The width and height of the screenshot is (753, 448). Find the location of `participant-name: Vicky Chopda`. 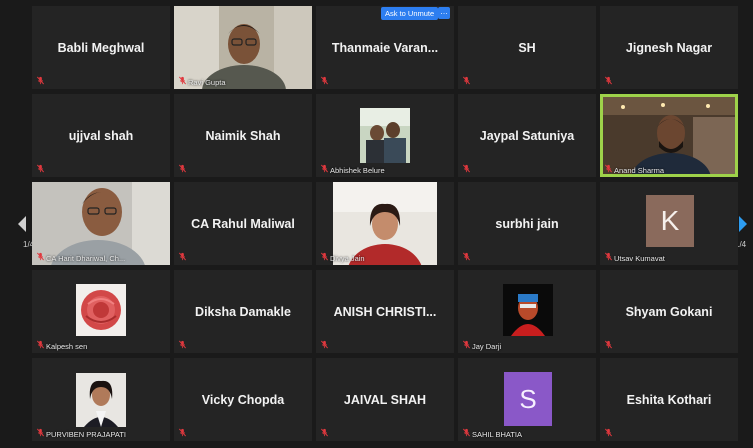

participant-name: Vicky Chopda is located at coordinates (243, 399).